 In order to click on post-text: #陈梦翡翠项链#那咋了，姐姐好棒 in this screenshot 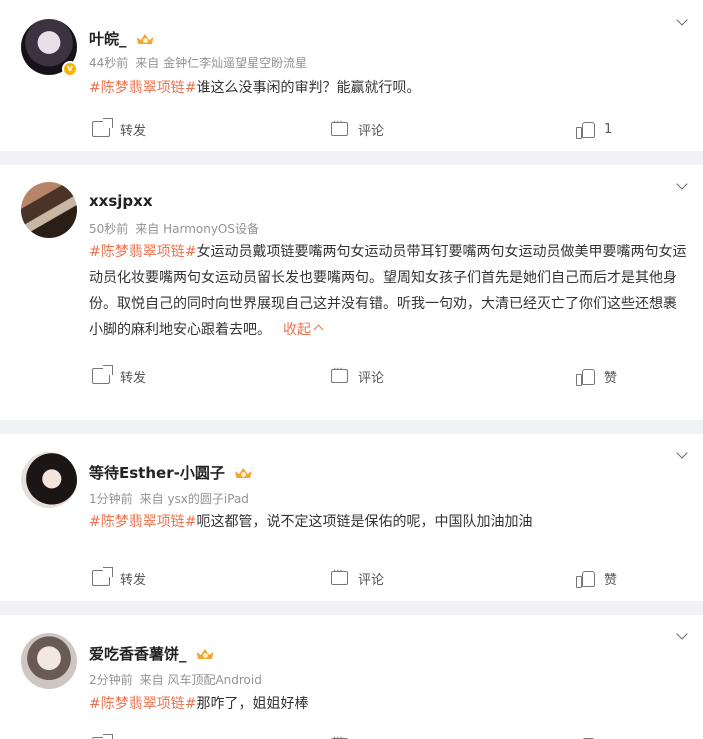, I will do `click(389, 704)`.